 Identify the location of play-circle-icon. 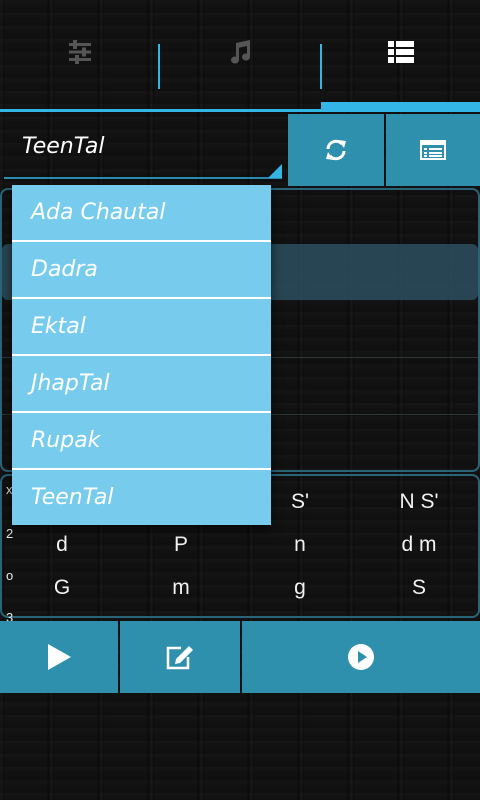
(361, 657).